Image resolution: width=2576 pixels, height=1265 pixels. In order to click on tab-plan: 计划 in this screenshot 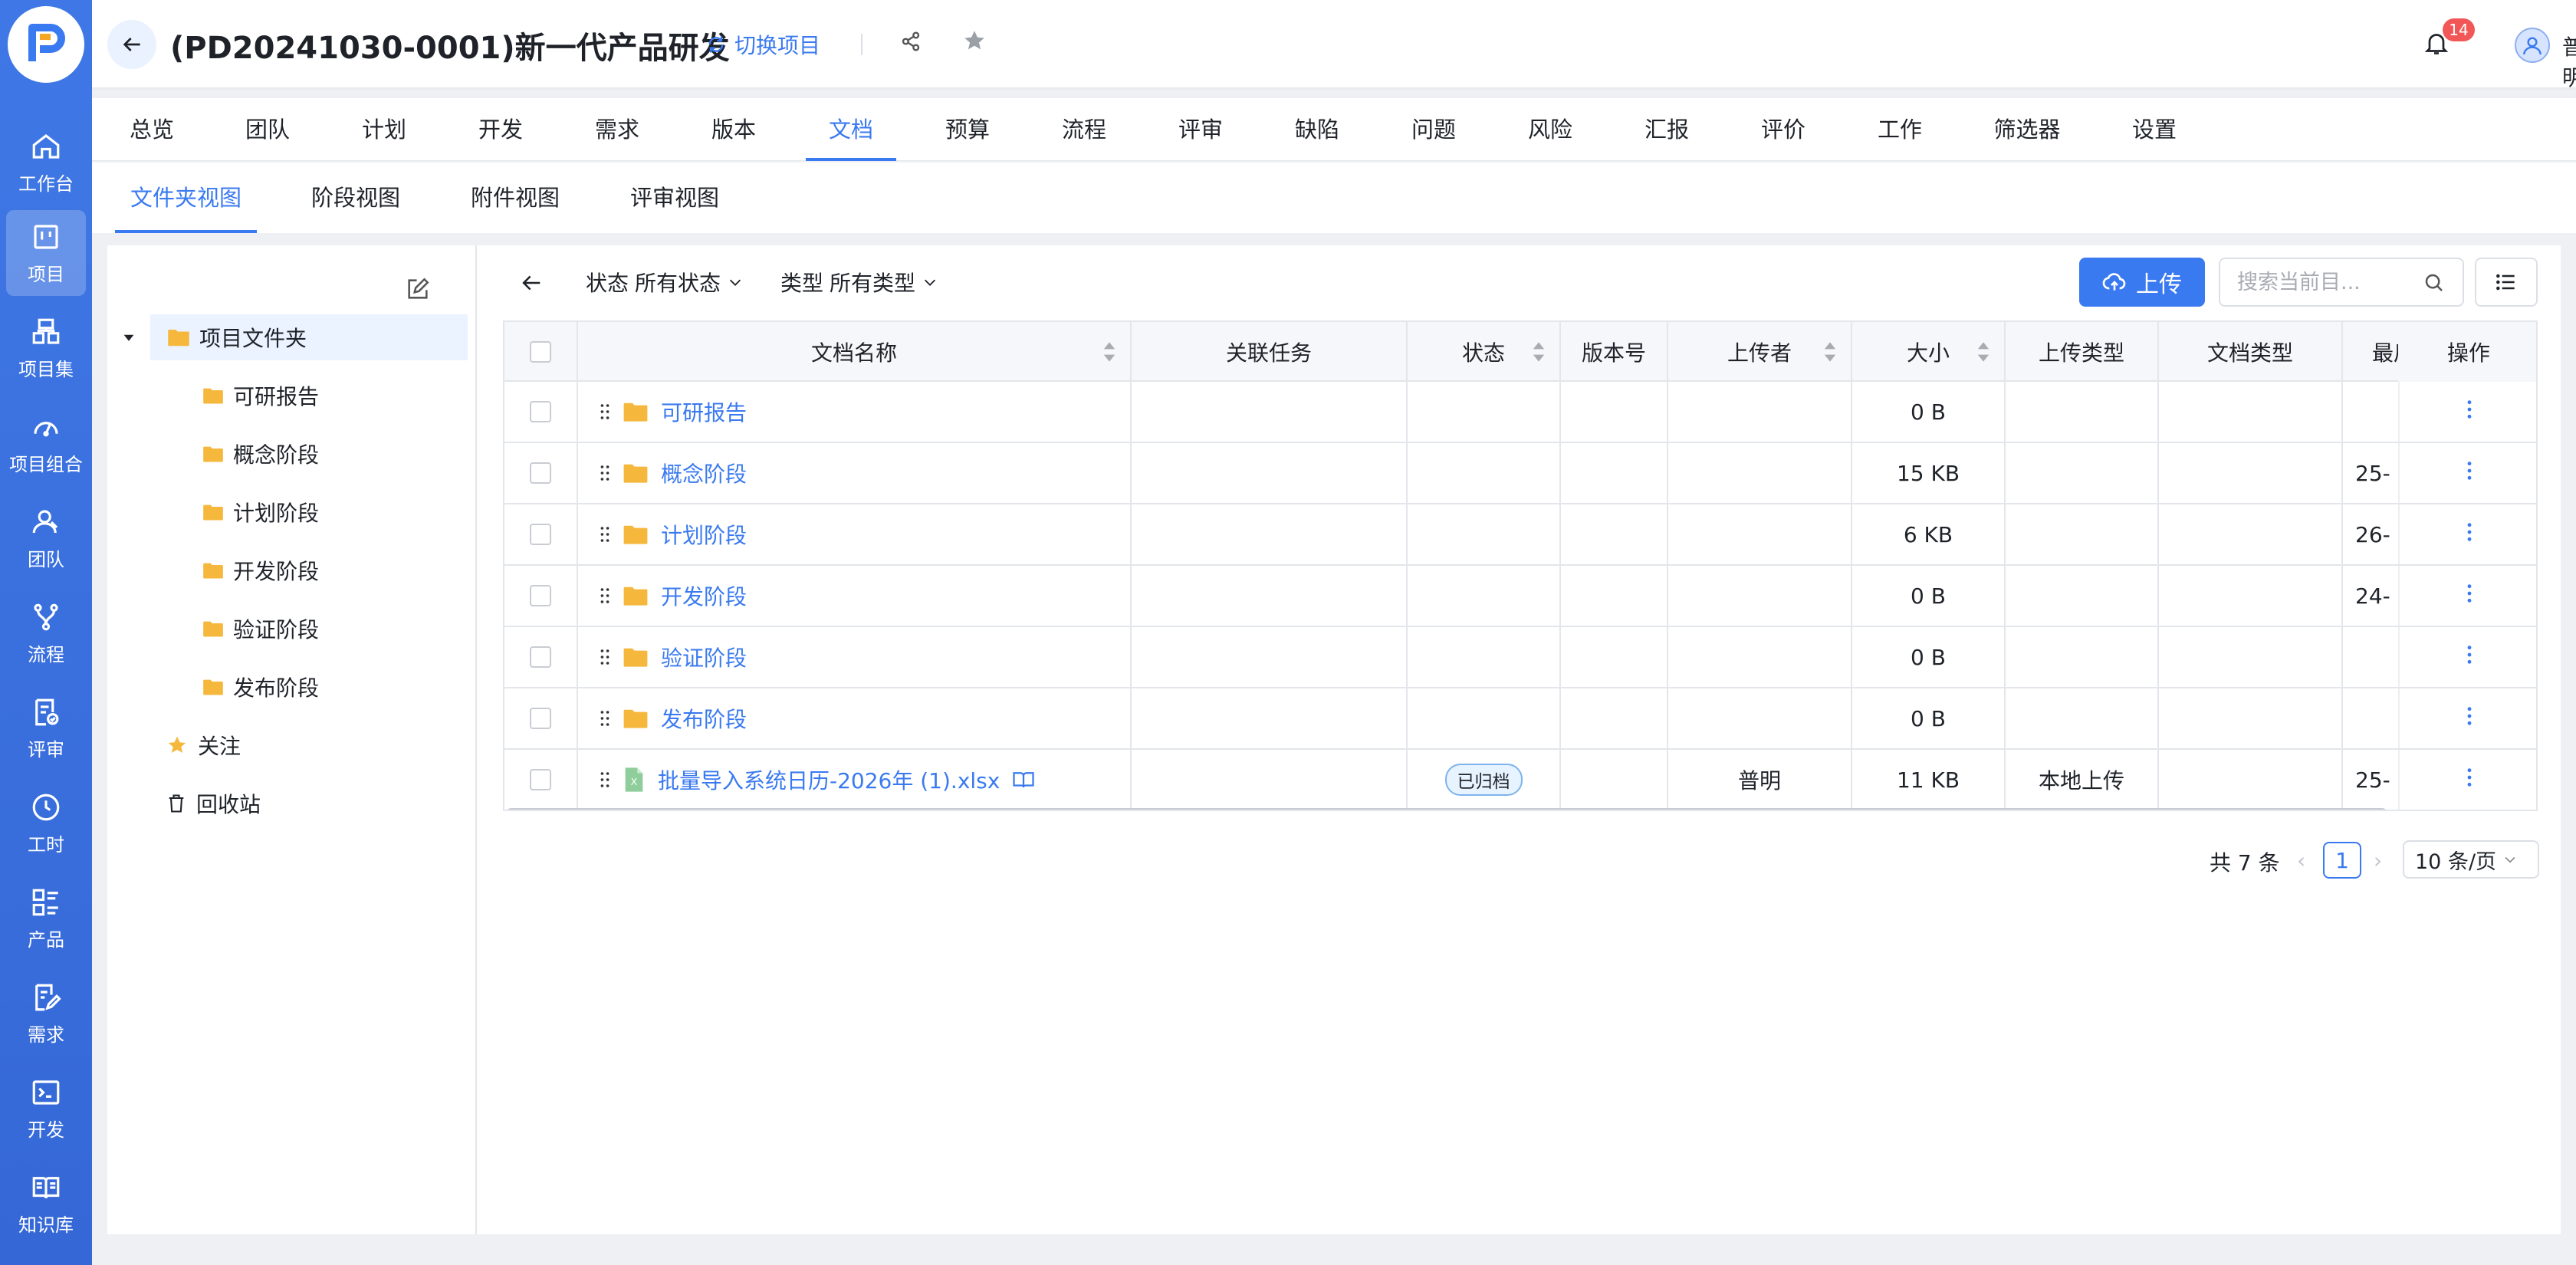, I will do `click(384, 129)`.